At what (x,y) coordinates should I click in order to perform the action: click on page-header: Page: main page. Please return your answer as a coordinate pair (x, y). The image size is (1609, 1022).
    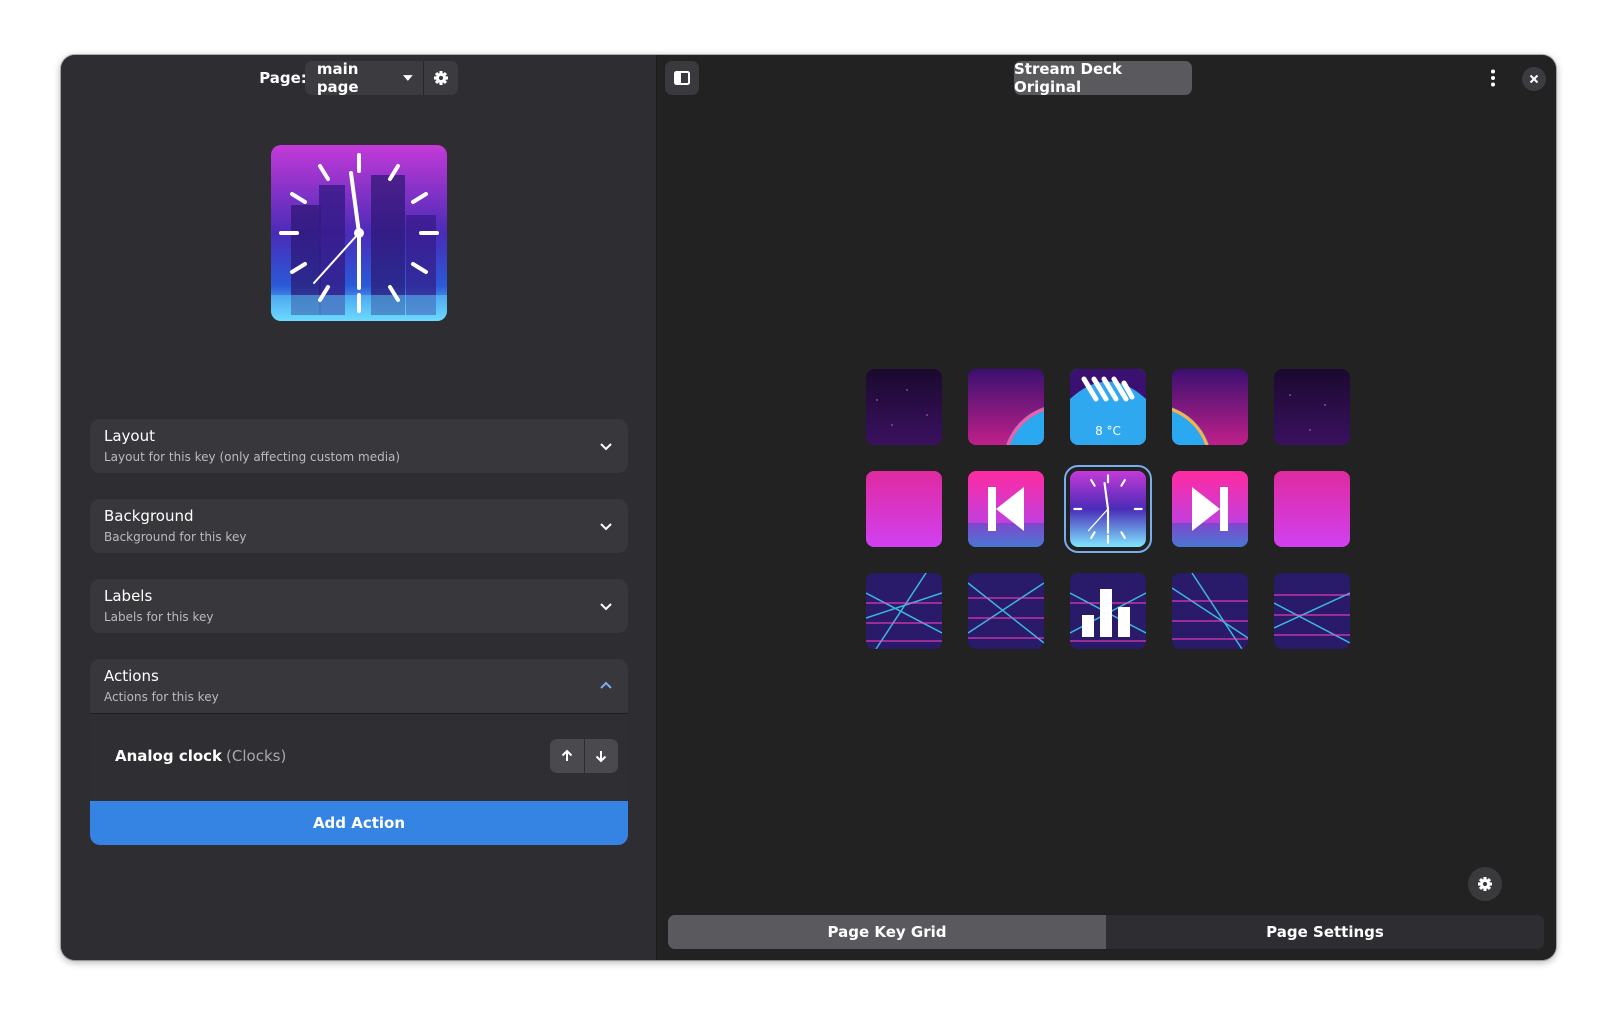
    Looking at the image, I should click on (358, 78).